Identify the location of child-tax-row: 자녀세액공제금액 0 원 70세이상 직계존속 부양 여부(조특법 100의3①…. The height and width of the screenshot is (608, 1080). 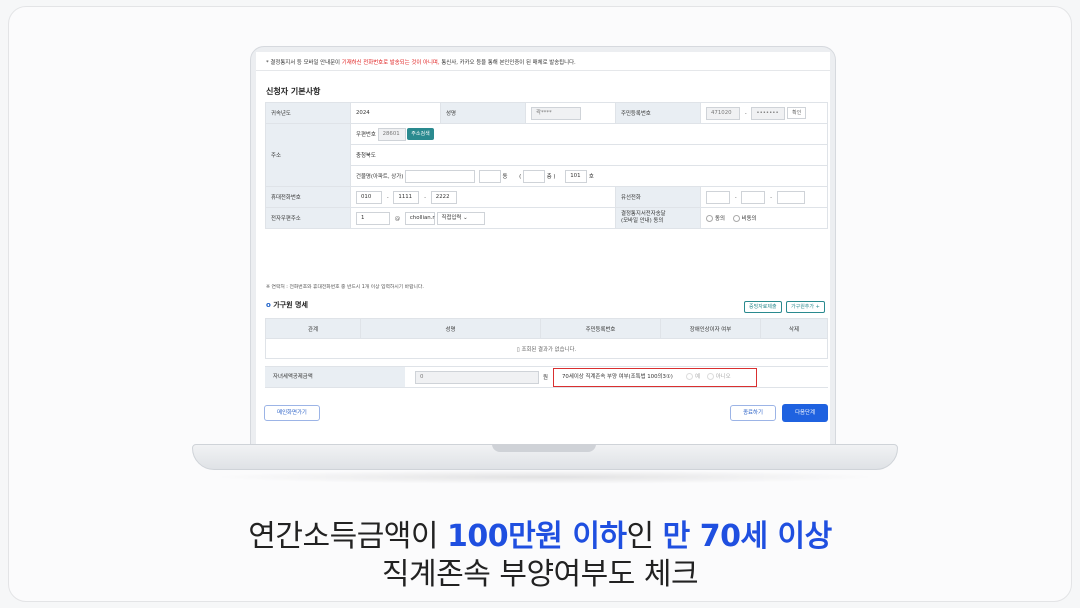
(546, 377).